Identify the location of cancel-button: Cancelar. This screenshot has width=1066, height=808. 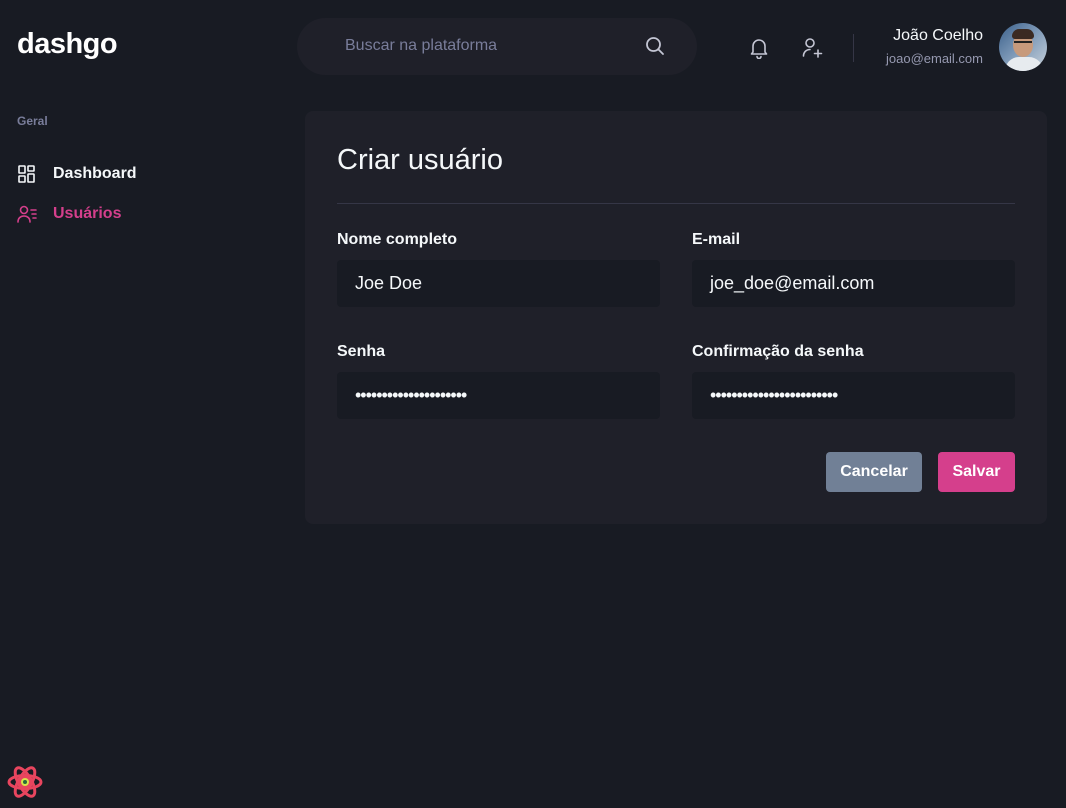
(874, 472).